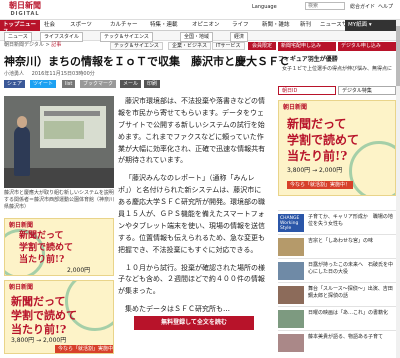  Describe the element at coordinates (291, 223) in the screenshot. I see `list-thumb: CHANGE Working Style` at that location.